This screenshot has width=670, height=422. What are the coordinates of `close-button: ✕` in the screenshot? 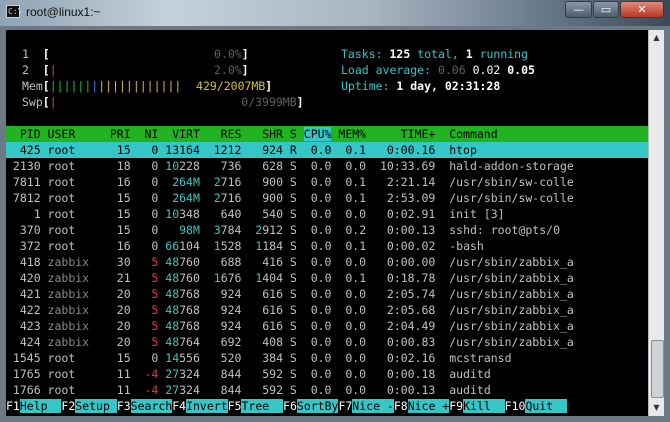 It's located at (642, 9).